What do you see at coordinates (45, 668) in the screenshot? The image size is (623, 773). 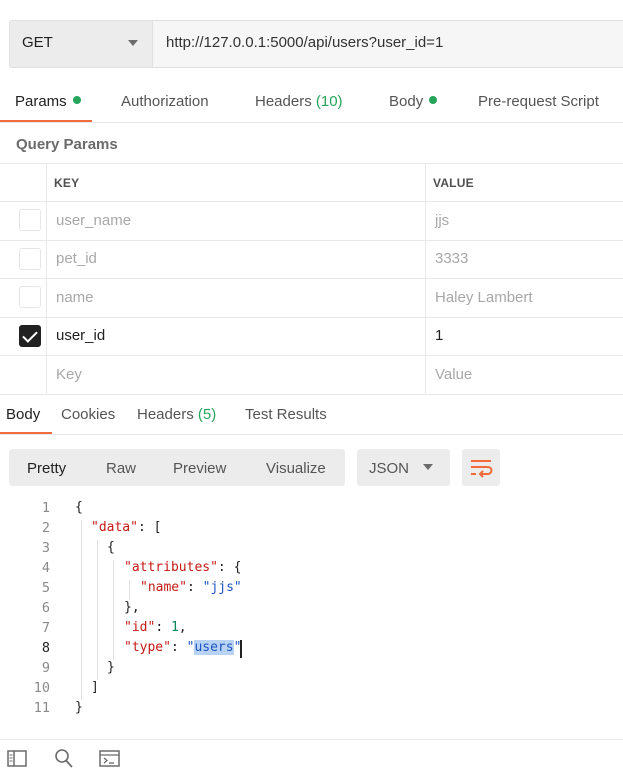 I see `line-number: 9` at bounding box center [45, 668].